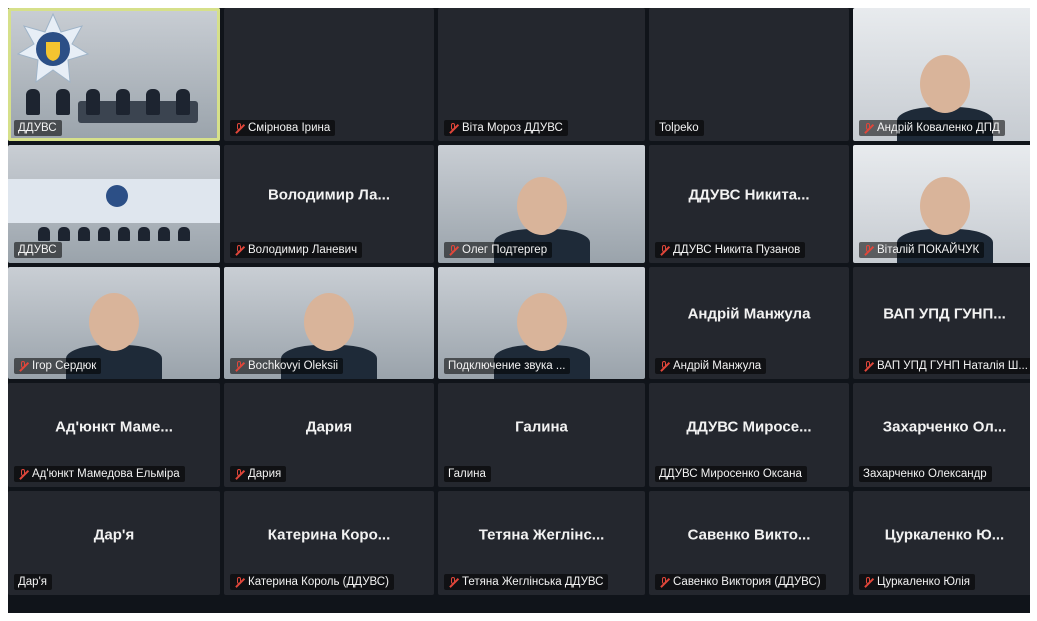 The width and height of the screenshot is (1037, 621). Describe the element at coordinates (53, 49) in the screenshot. I see `university-logo-icon` at that location.